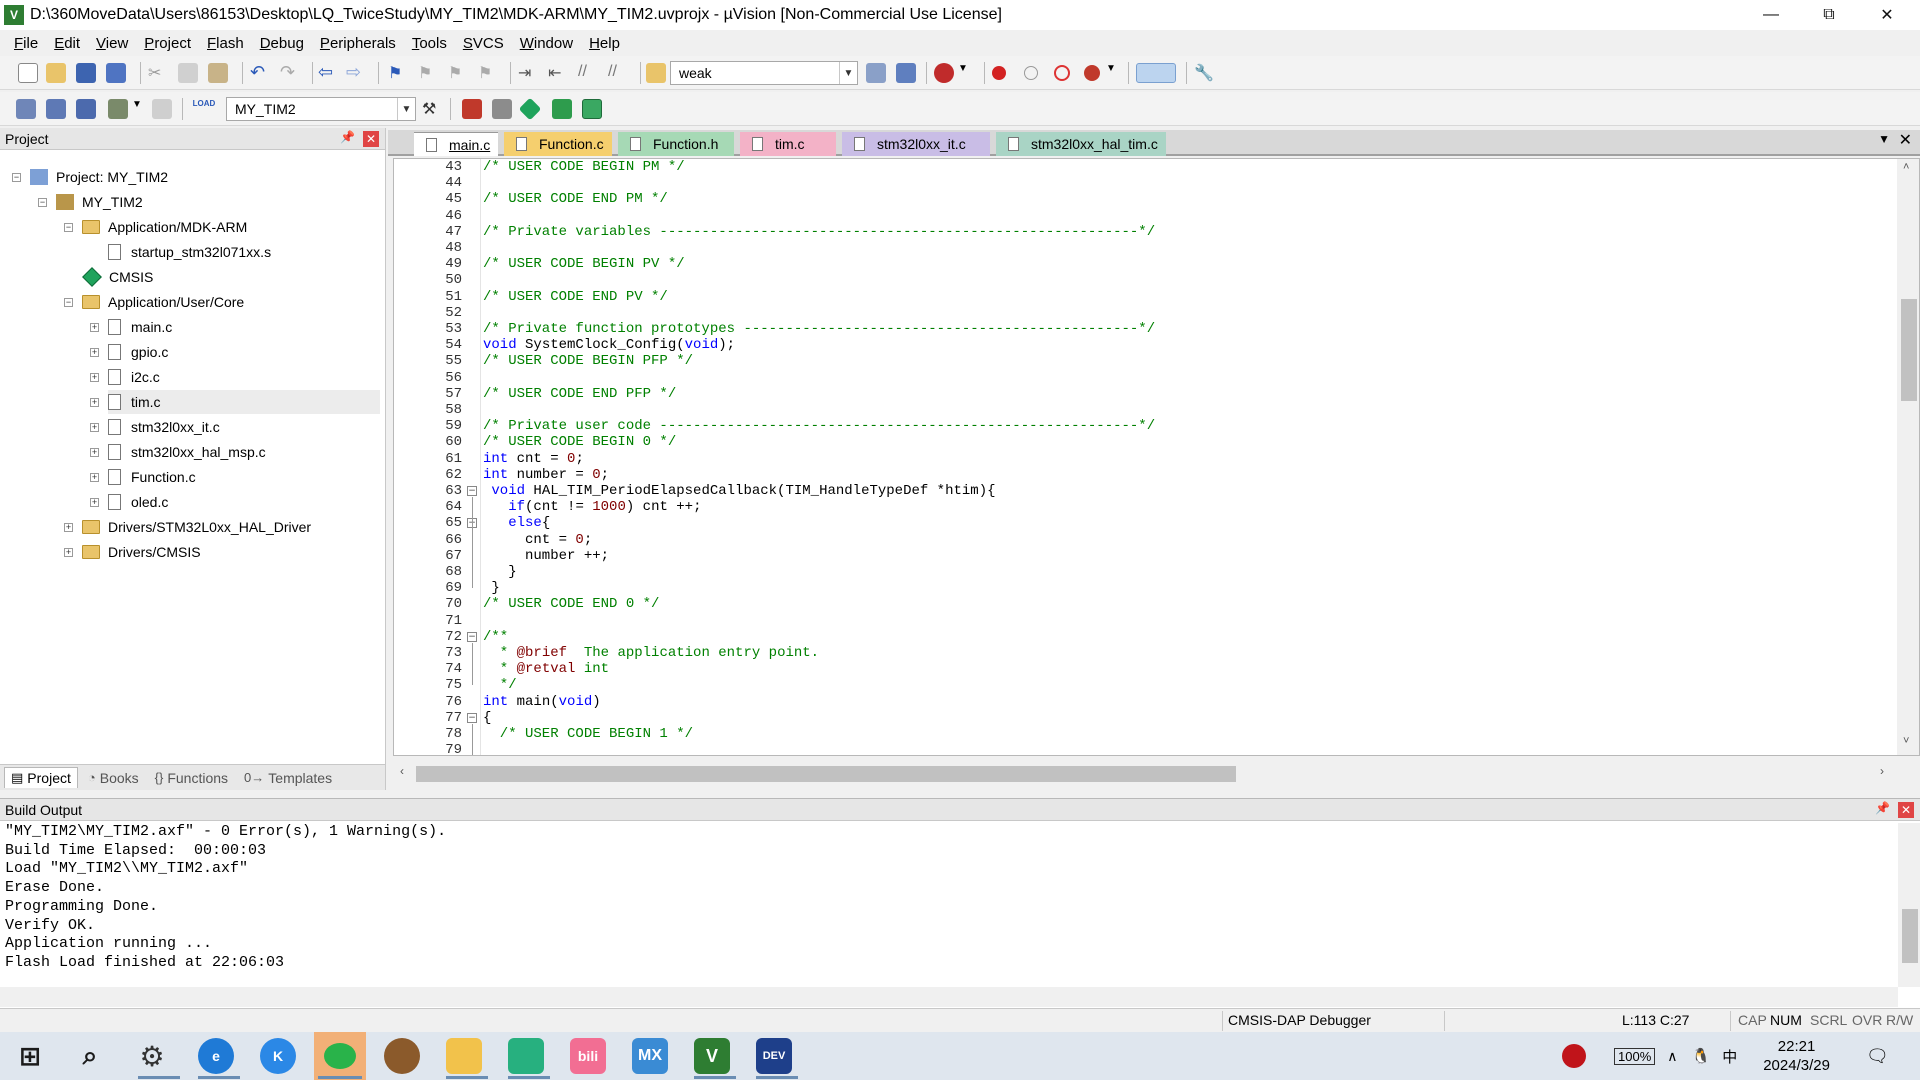  Describe the element at coordinates (1156, 572) in the screenshot. I see `code-line: 68 }` at that location.